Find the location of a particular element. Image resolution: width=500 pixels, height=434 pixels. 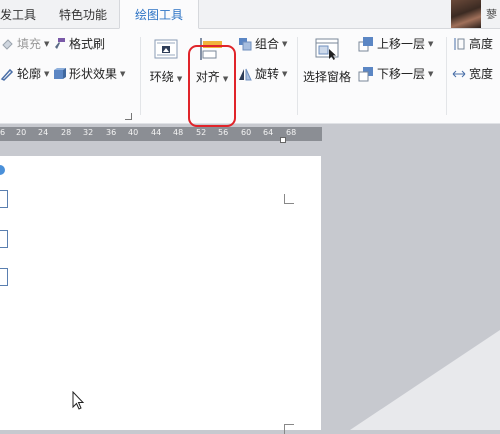

ruler-mark: 44 is located at coordinates (156, 132).